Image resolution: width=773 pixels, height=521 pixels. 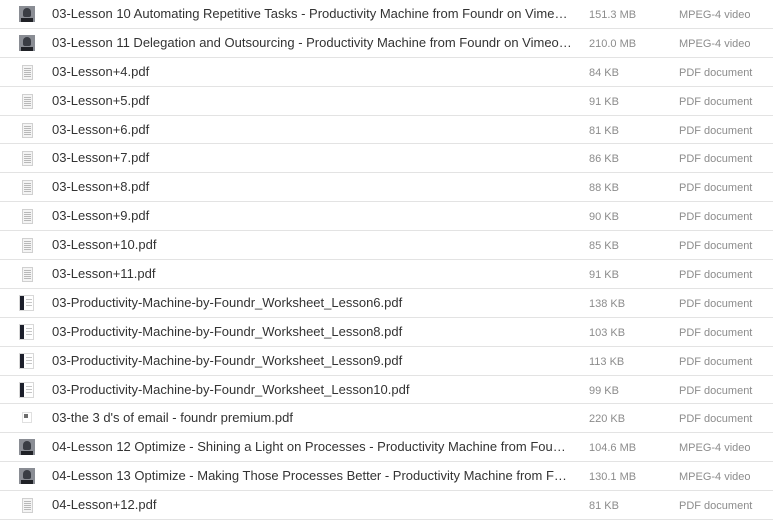 I want to click on file-size: 210.0 MB, so click(x=613, y=43).